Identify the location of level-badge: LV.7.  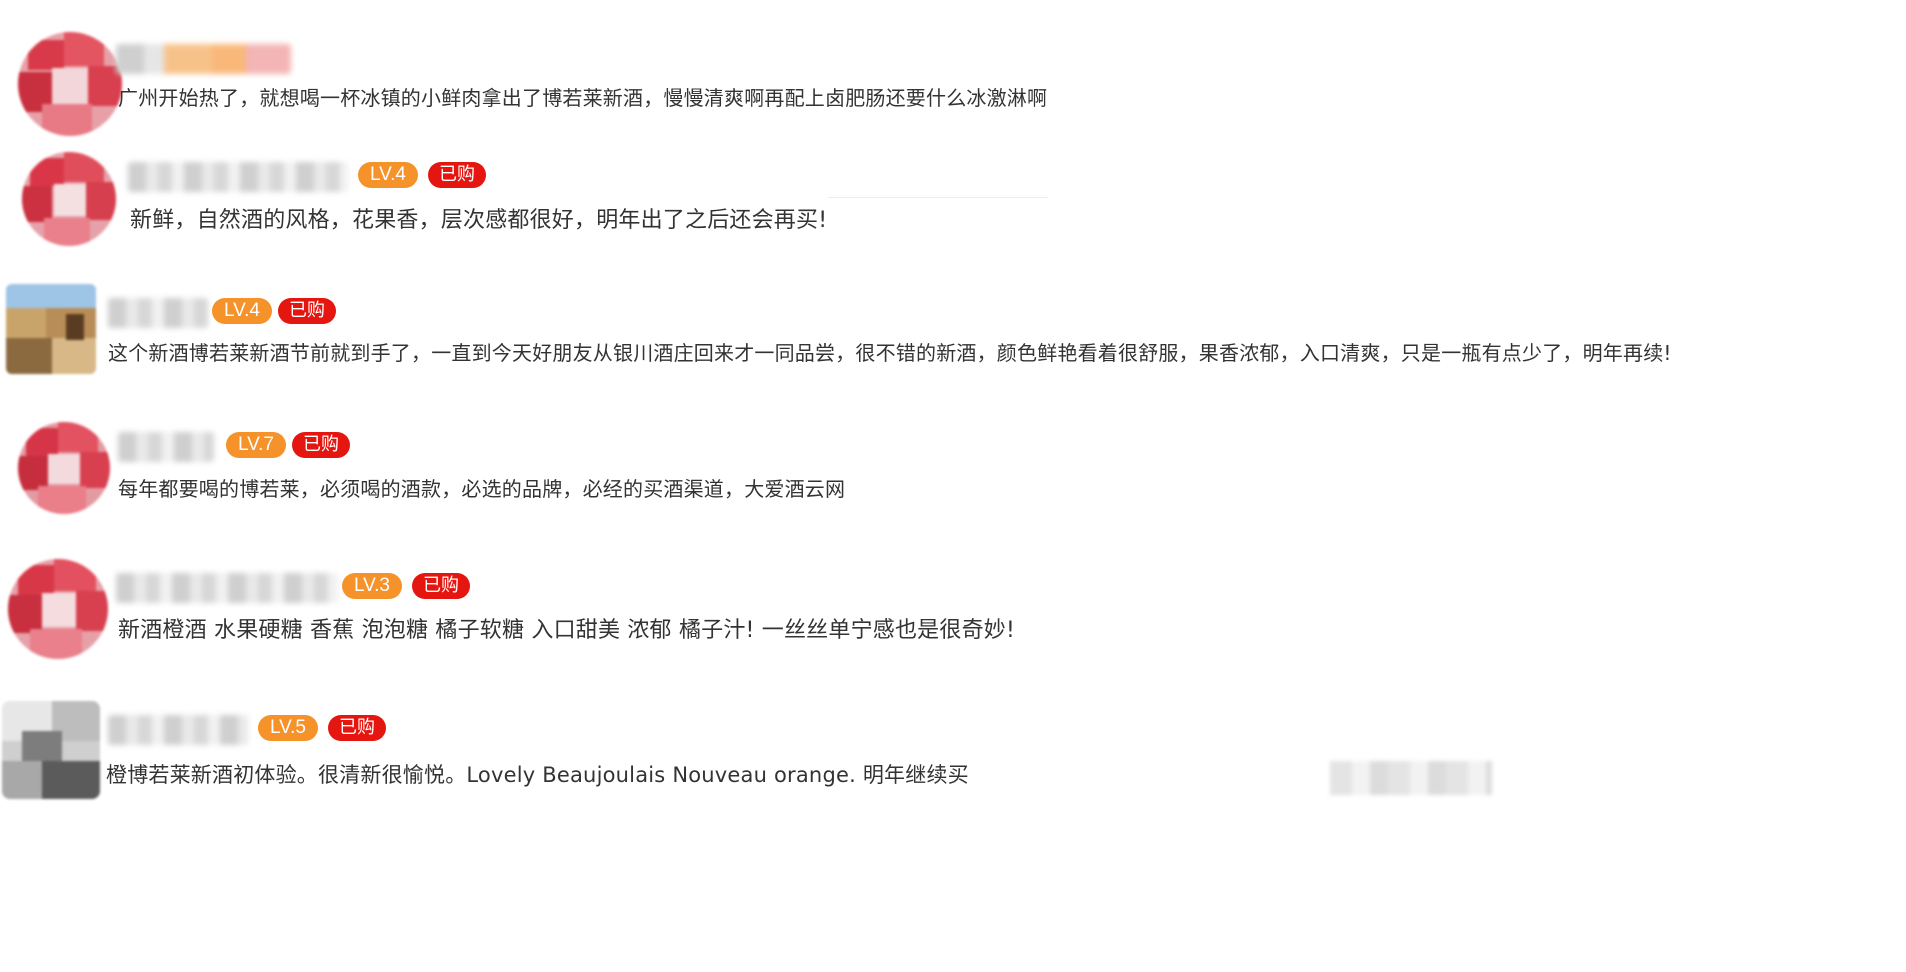
(256, 445).